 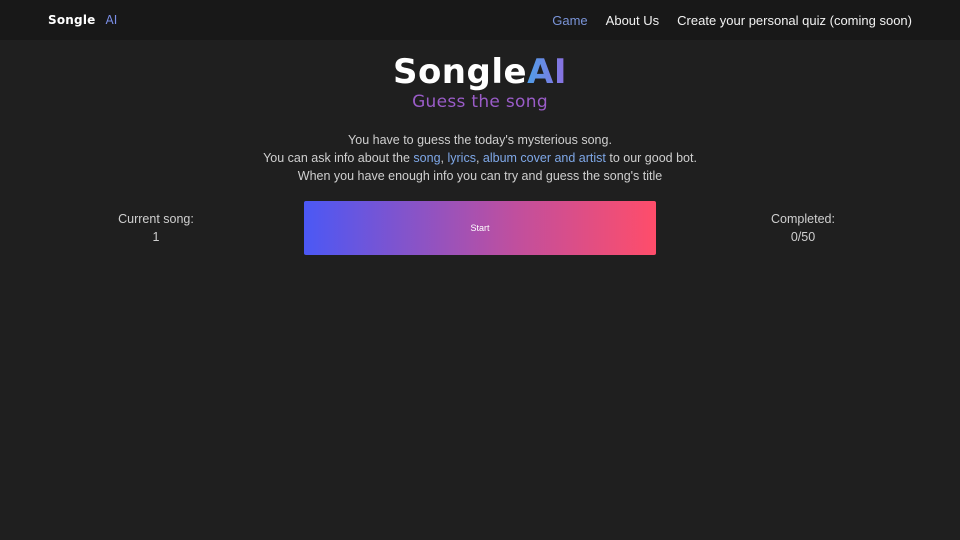 What do you see at coordinates (632, 20) in the screenshot?
I see `nav-link-about-us: About Us` at bounding box center [632, 20].